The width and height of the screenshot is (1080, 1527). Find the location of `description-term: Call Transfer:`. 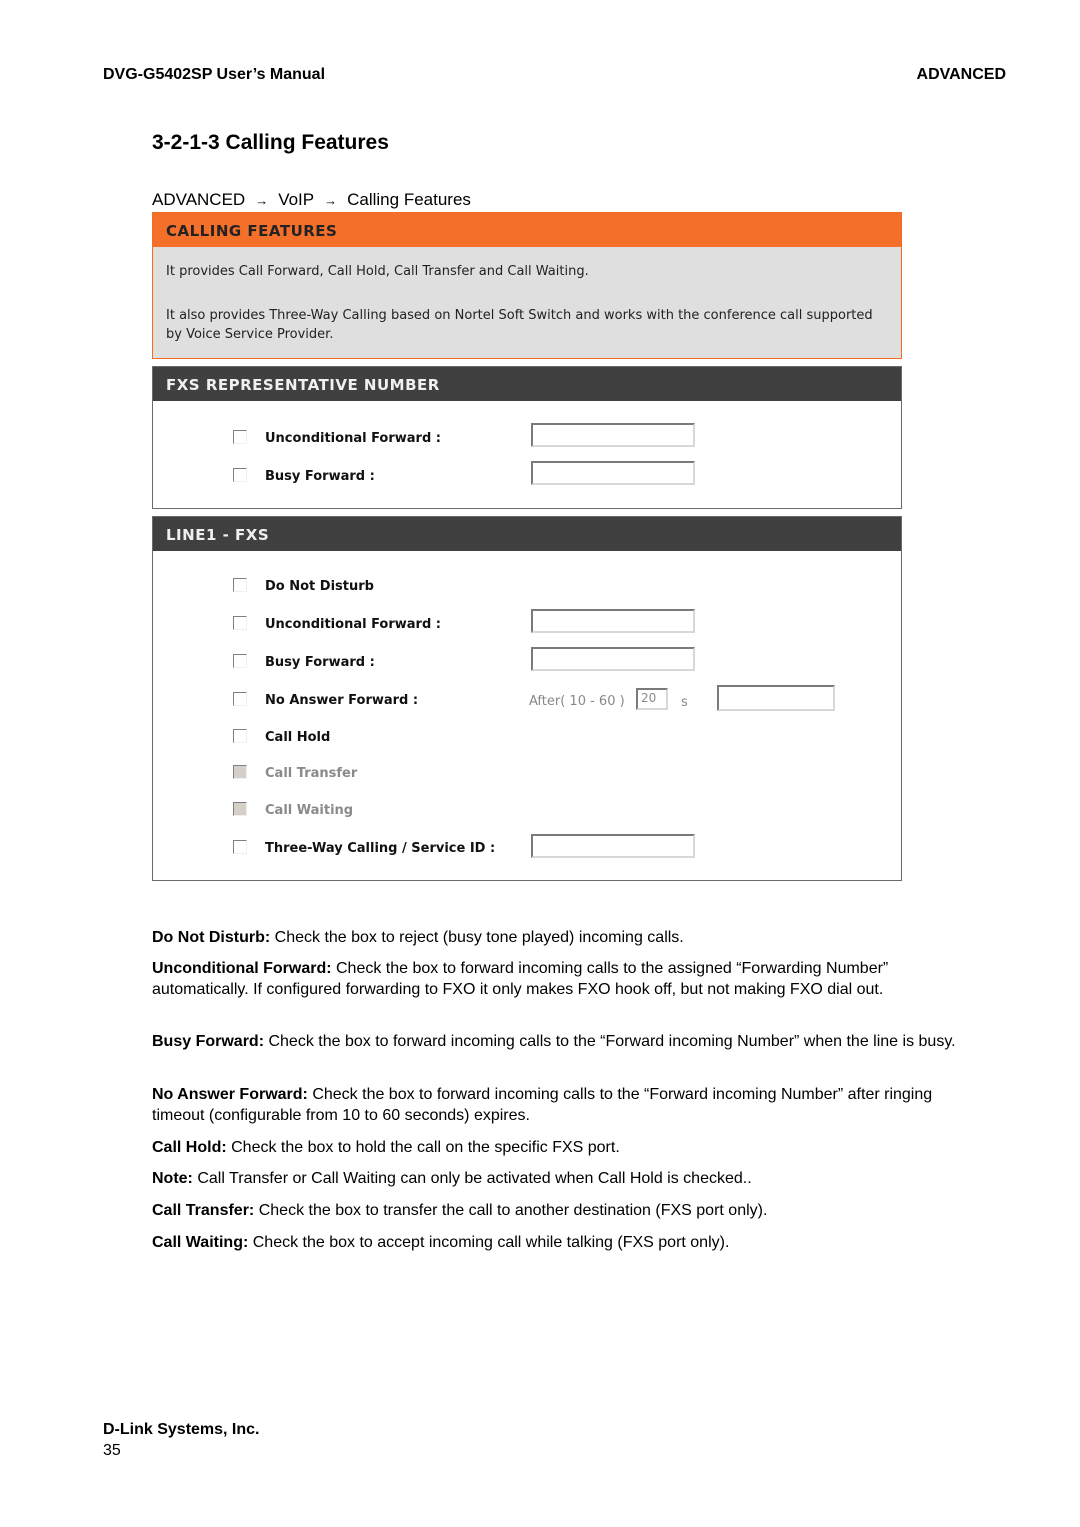

description-term: Call Transfer: is located at coordinates (203, 1210).